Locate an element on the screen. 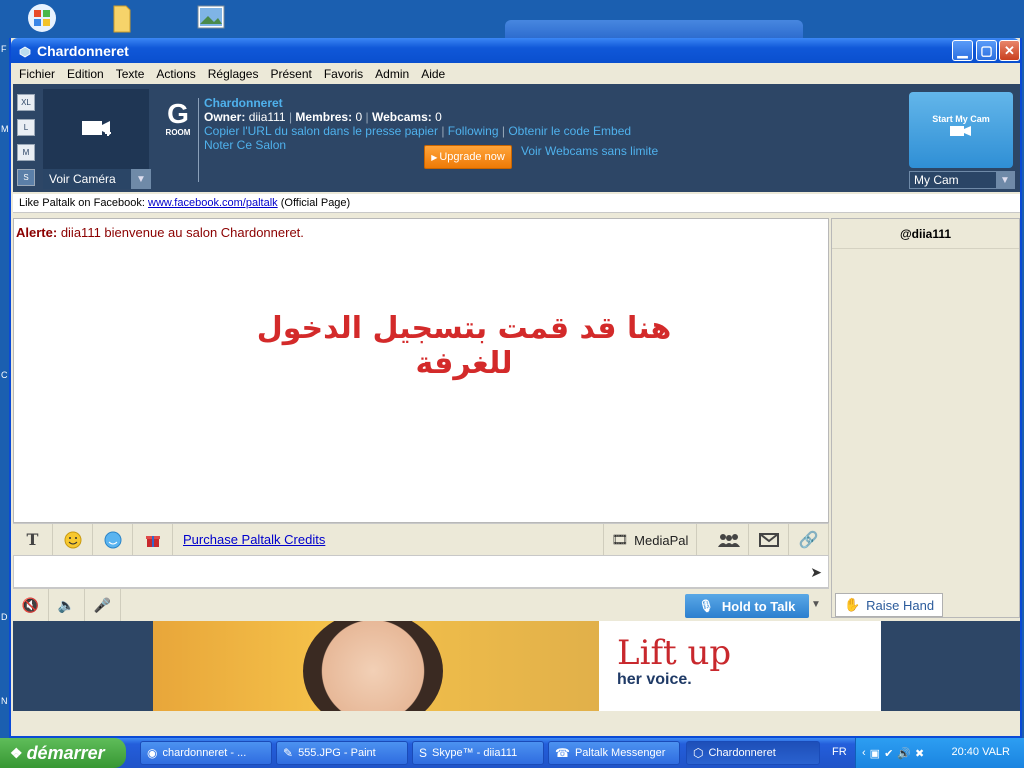 This screenshot has height=768, width=1024. hold-to-talk-button: 🎙 Hold to Talk is located at coordinates (747, 606).